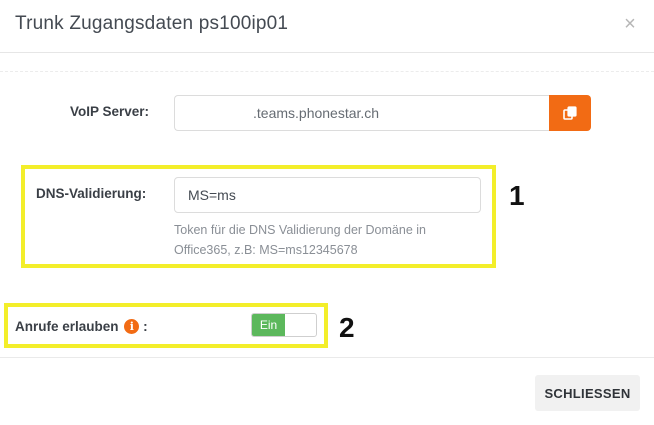 This screenshot has width=654, height=425. Describe the element at coordinates (327, 71) in the screenshot. I see `section-divider` at that location.